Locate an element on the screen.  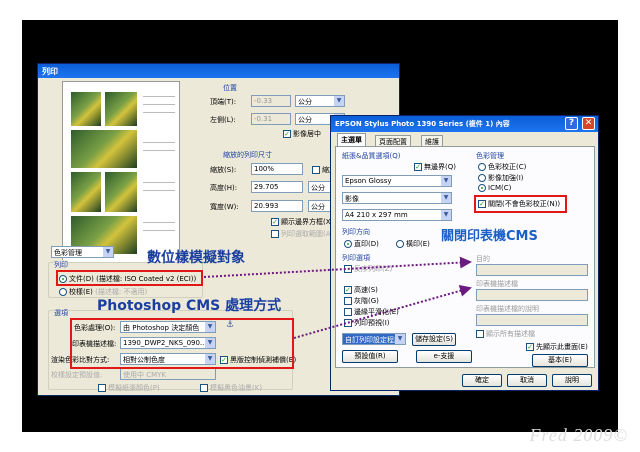
annotation-arrows is located at coordinates (337, 297).